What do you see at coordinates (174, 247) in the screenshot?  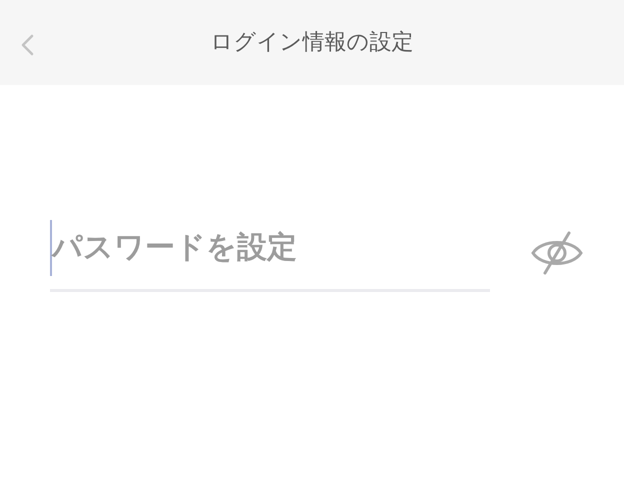 I see `placeholder-text: パスワードを設定` at bounding box center [174, 247].